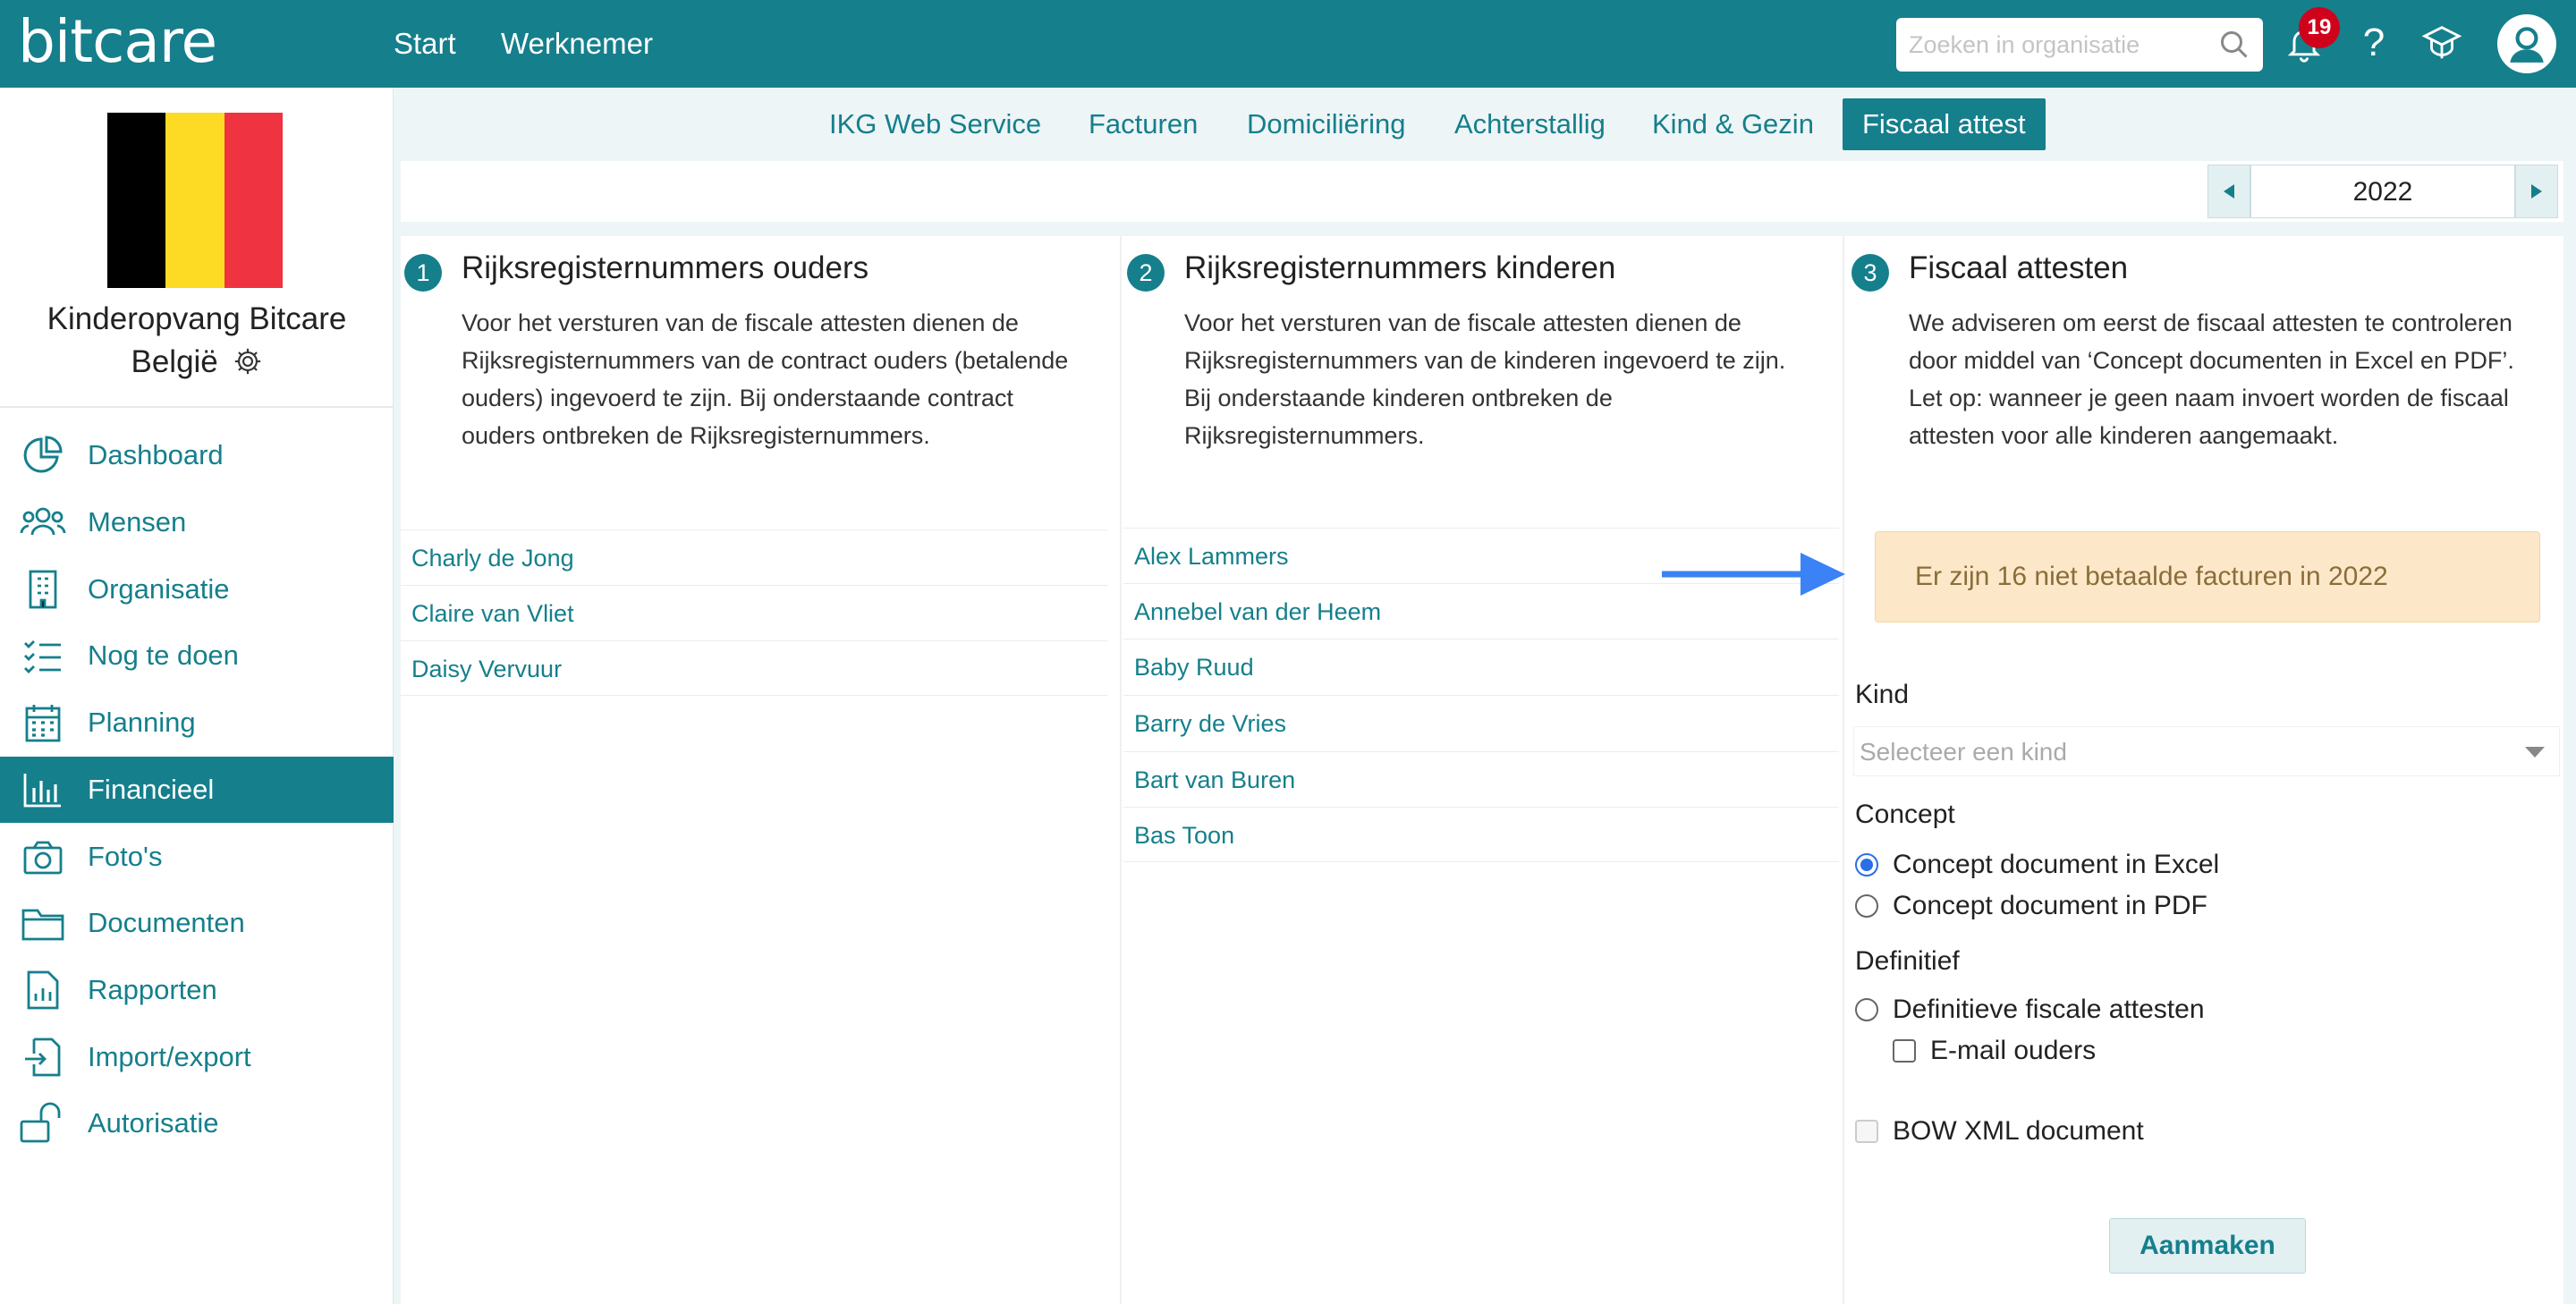 This screenshot has width=2576, height=1304. What do you see at coordinates (197, 857) in the screenshot?
I see `sidebar-item-fotos: Foto's` at bounding box center [197, 857].